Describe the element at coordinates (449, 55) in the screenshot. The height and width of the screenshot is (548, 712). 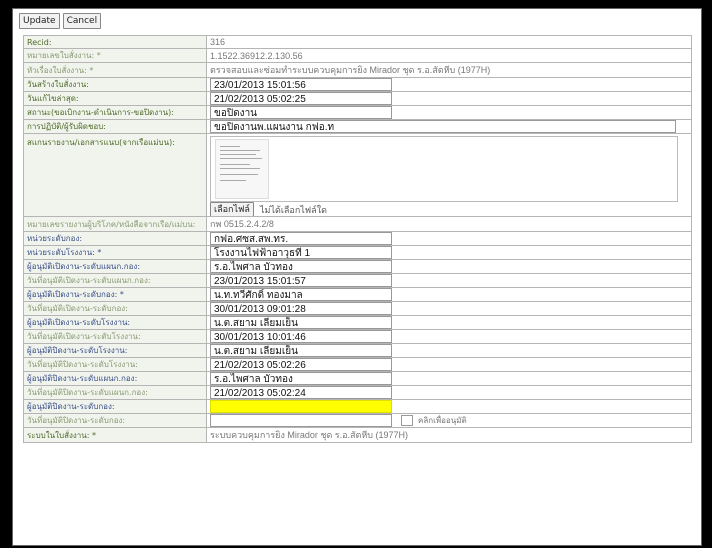
I see `doc-no-value: 1.1522.36912.2.130.56` at that location.